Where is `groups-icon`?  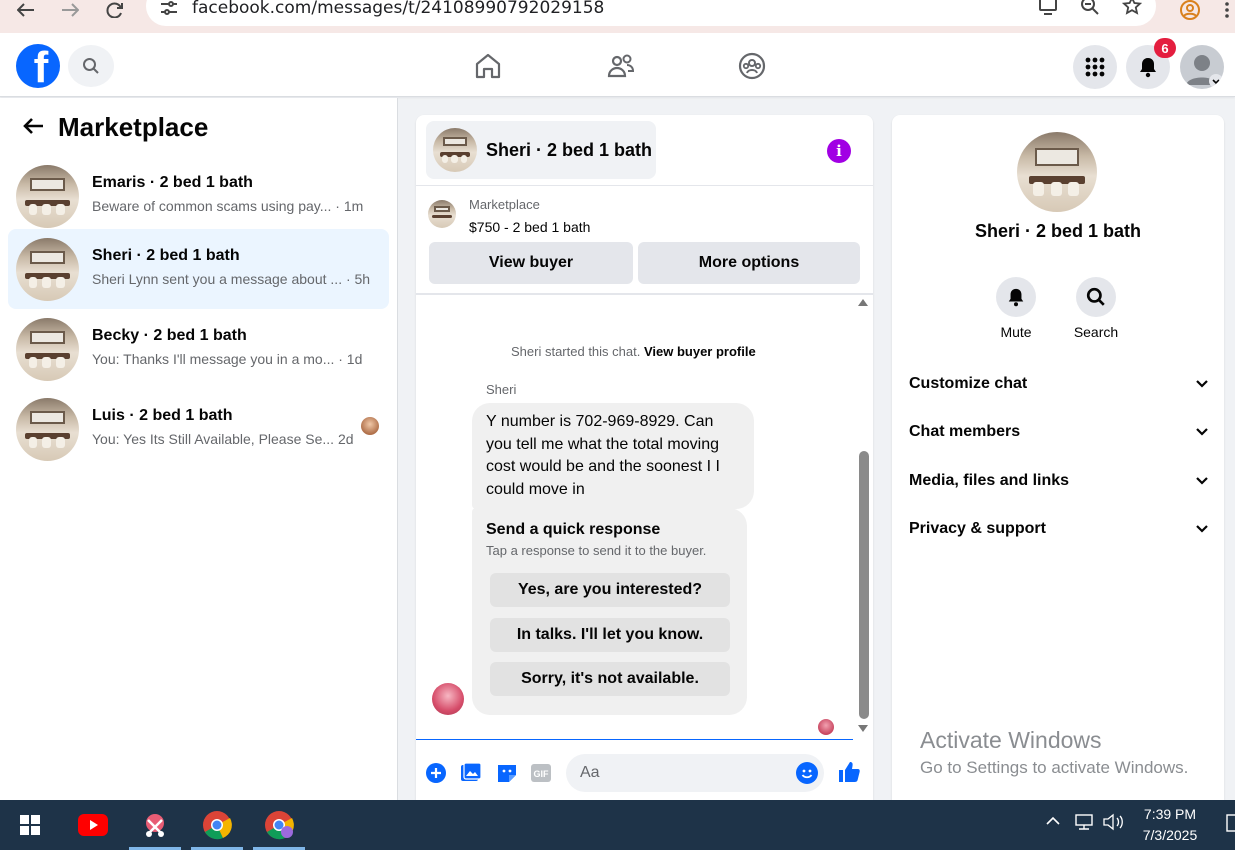 groups-icon is located at coordinates (752, 66).